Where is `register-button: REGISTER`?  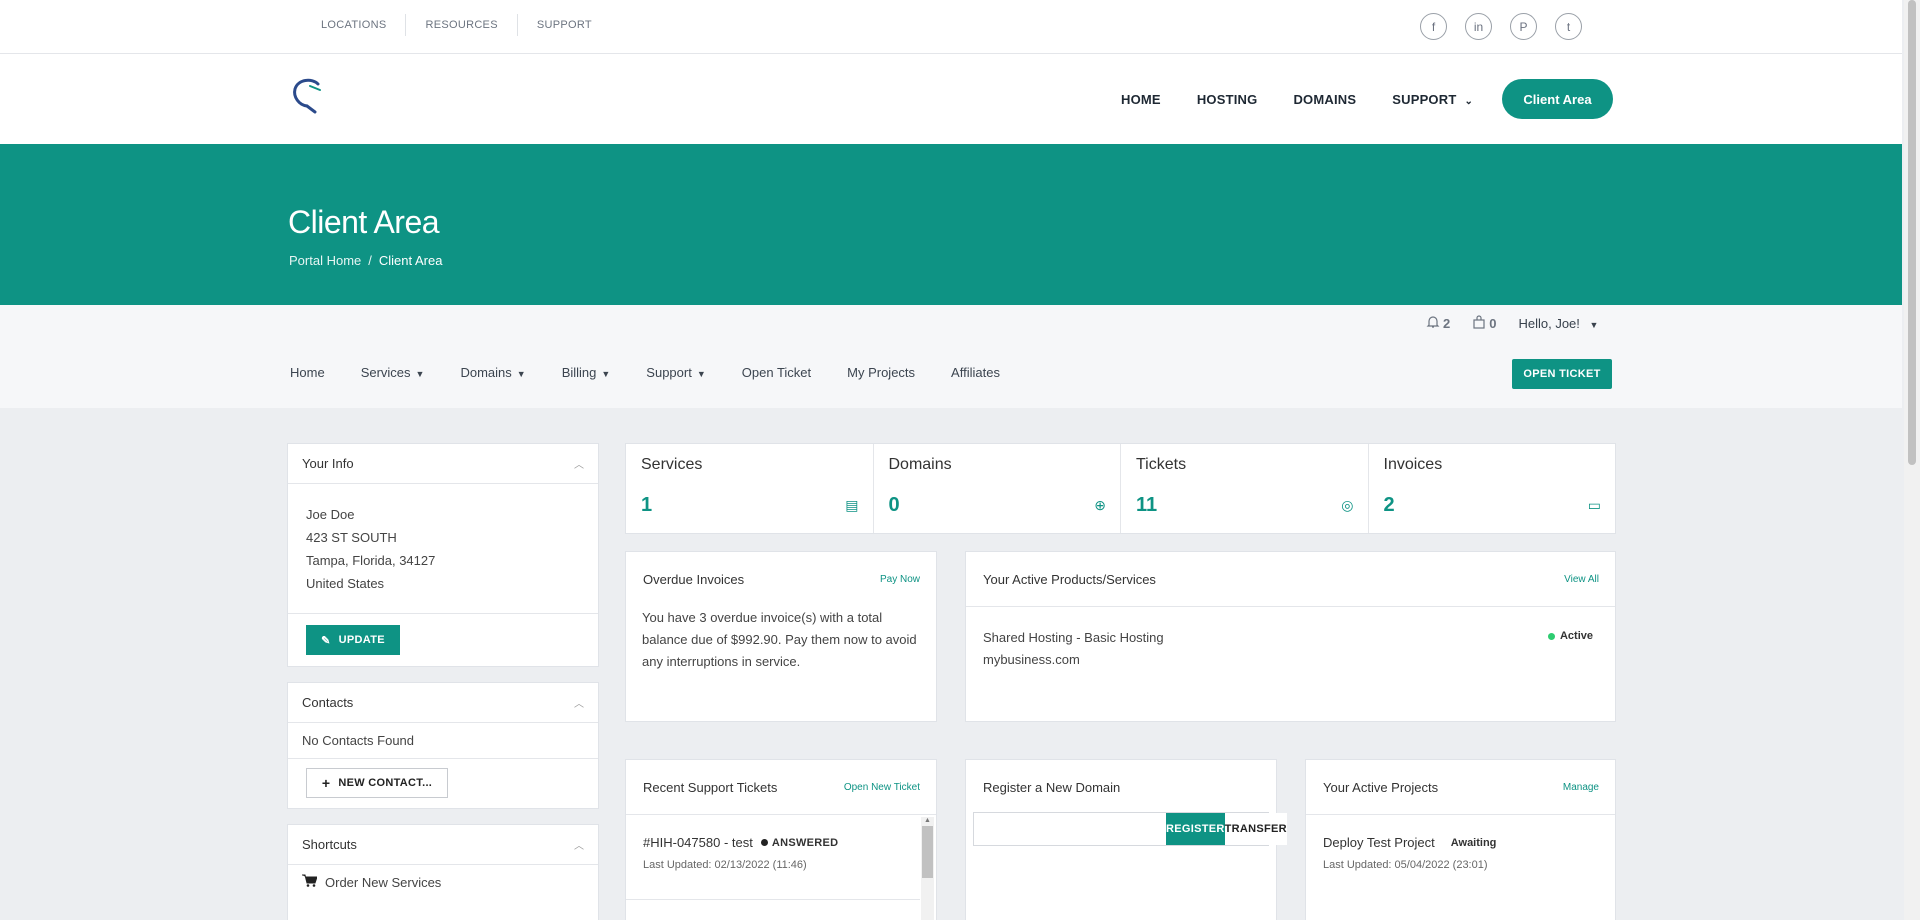
register-button: REGISTER is located at coordinates (1195, 829).